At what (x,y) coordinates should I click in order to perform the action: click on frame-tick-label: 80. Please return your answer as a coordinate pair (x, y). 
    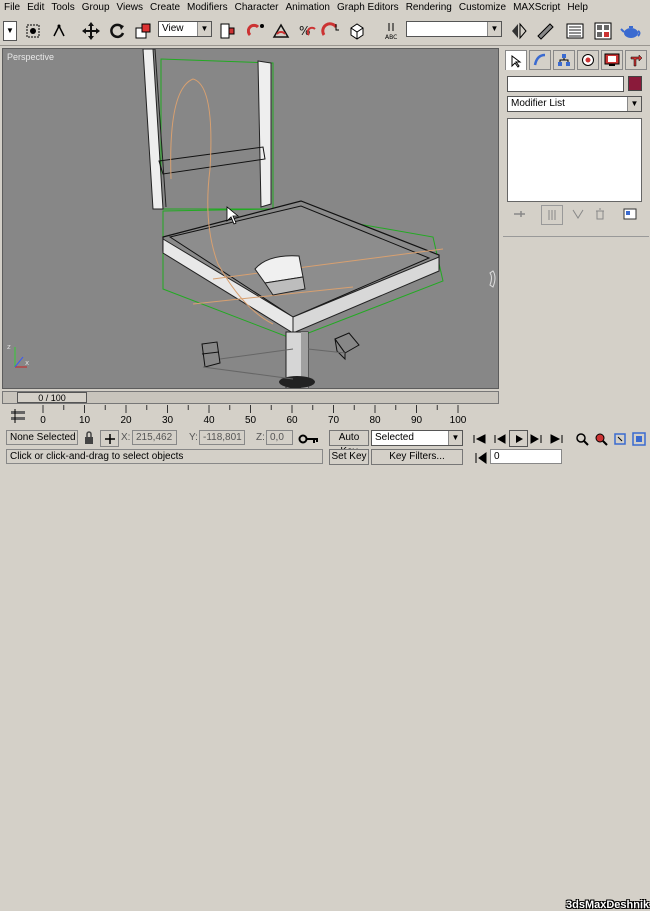
    Looking at the image, I should click on (375, 420).